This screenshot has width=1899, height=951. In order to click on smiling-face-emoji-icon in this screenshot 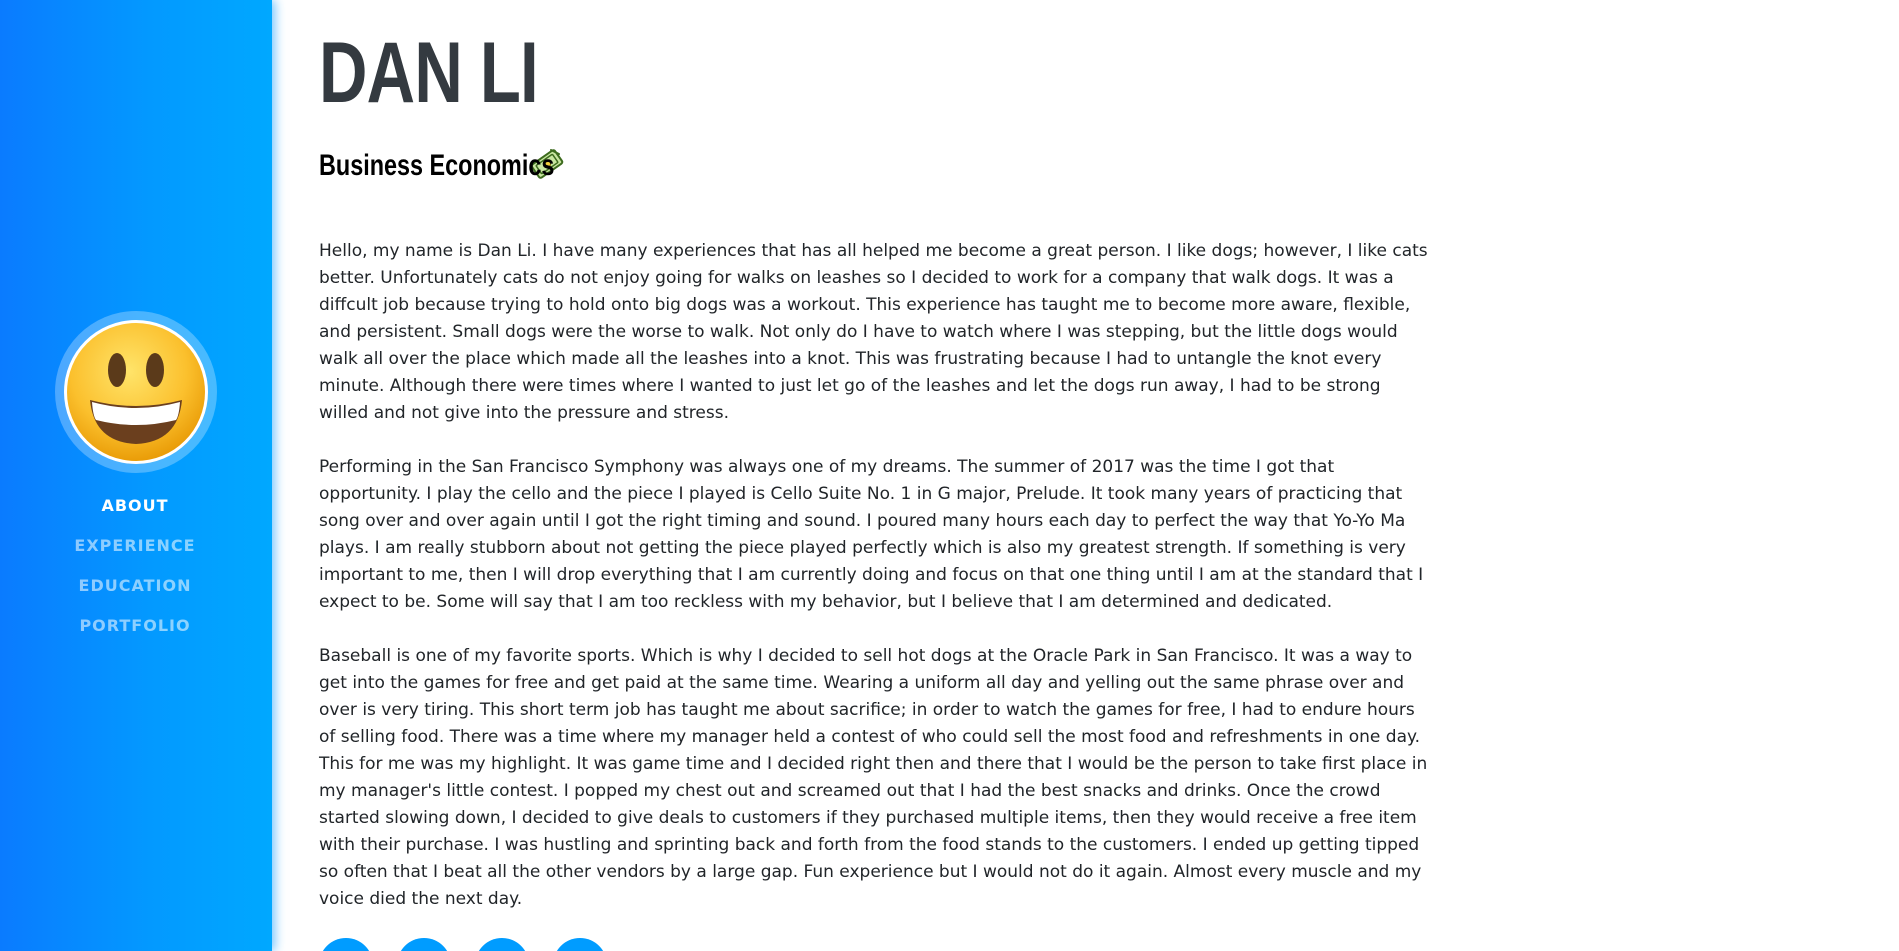, I will do `click(136, 392)`.